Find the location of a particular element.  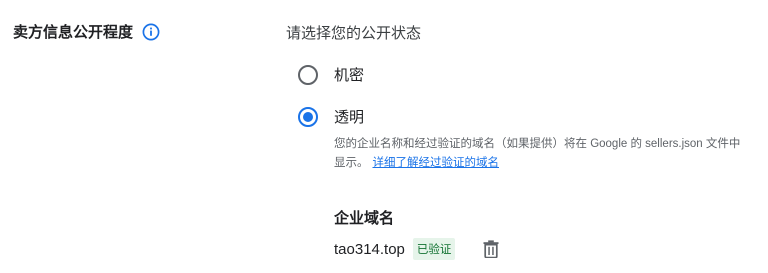

business-domain-row: tao314.top 已验证 is located at coordinates (417, 249).